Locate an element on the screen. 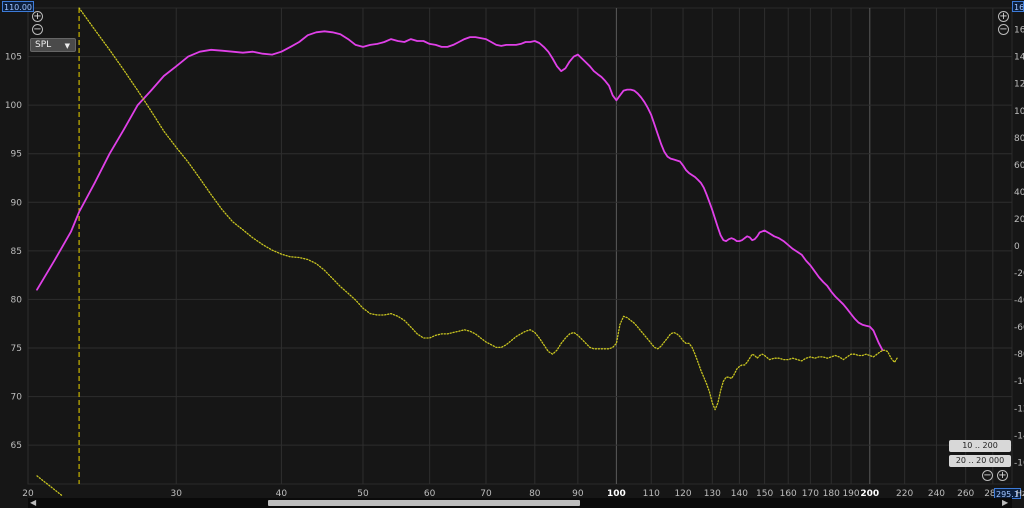  y-max-box: 110.00 is located at coordinates (18, 6).